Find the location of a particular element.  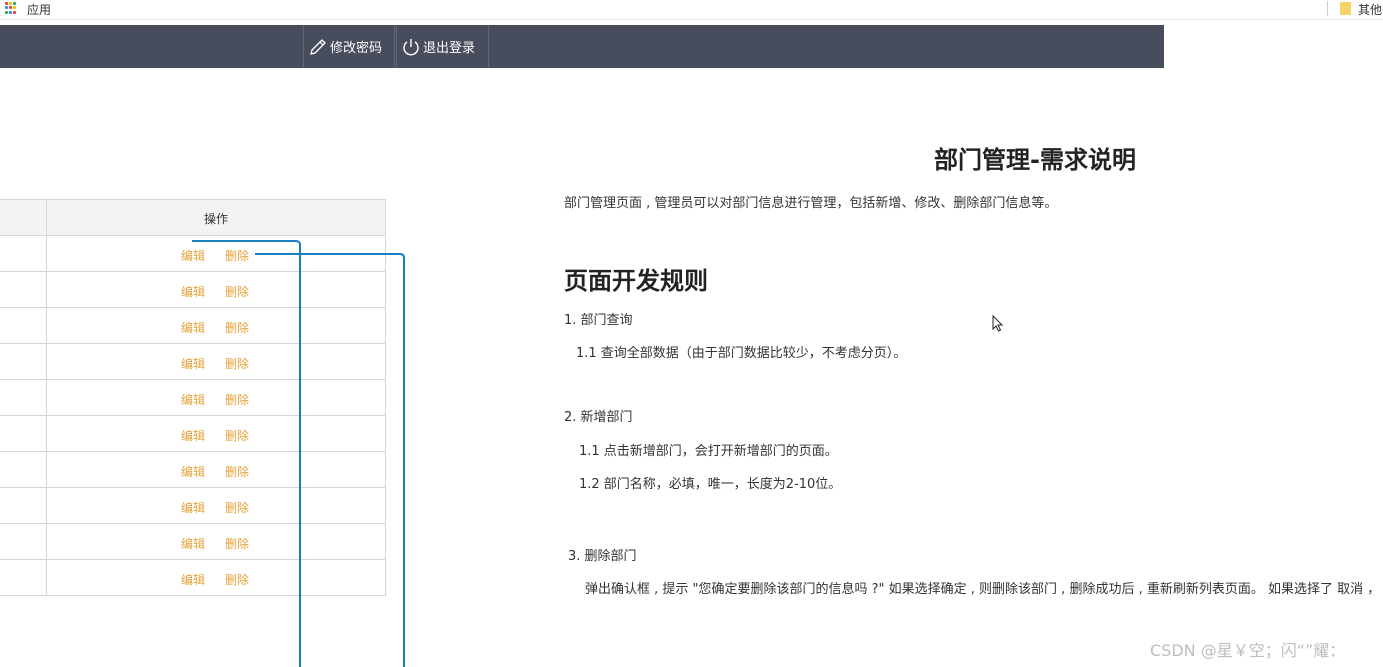

doc-intro: 部门管理页面 , 管理员可以对部门信息进行管理，包括新增、修改、删除部门信息等。 is located at coordinates (811, 203).